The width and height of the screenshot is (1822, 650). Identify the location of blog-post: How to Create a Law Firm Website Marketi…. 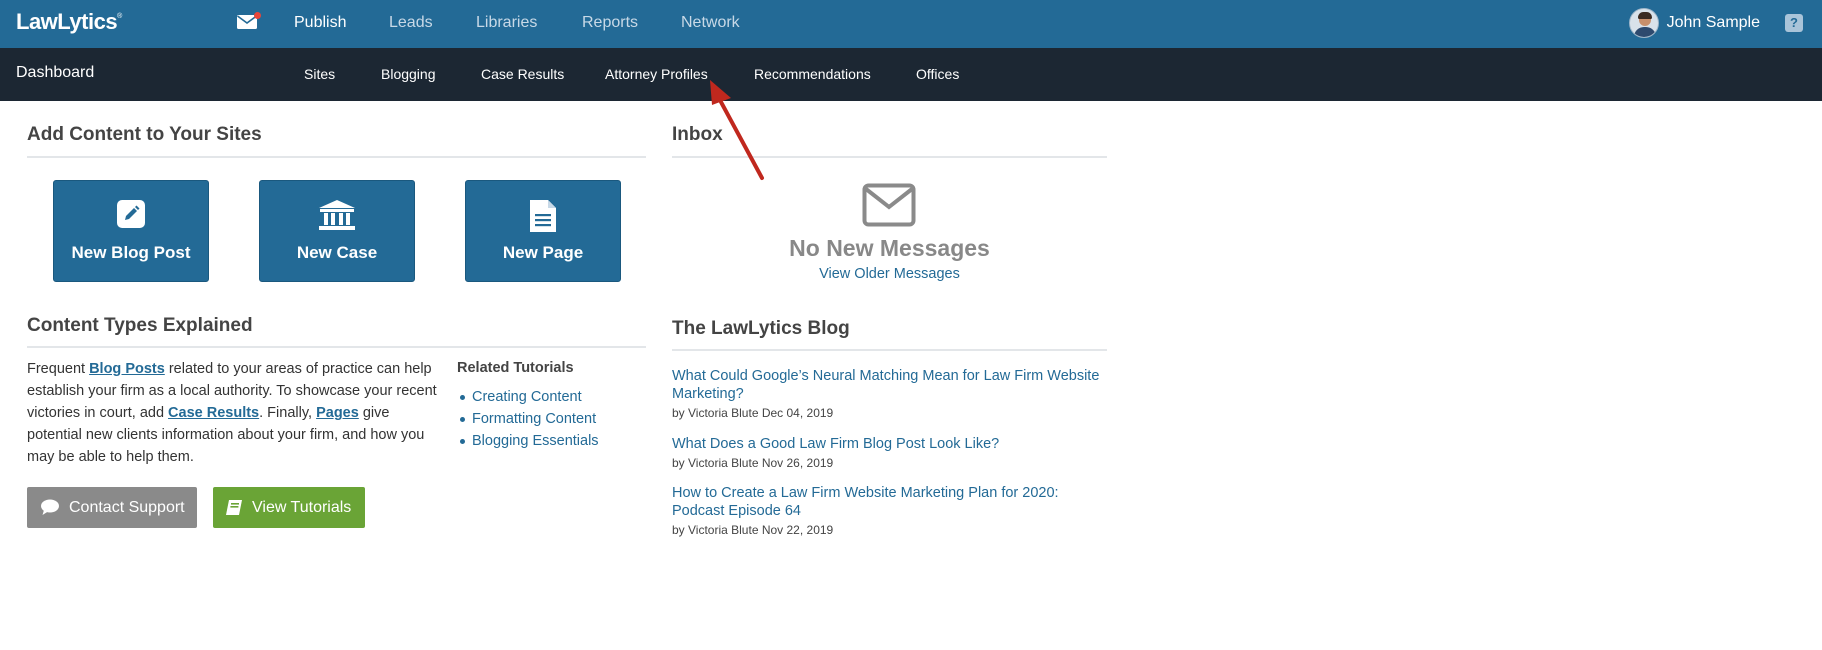
(892, 510).